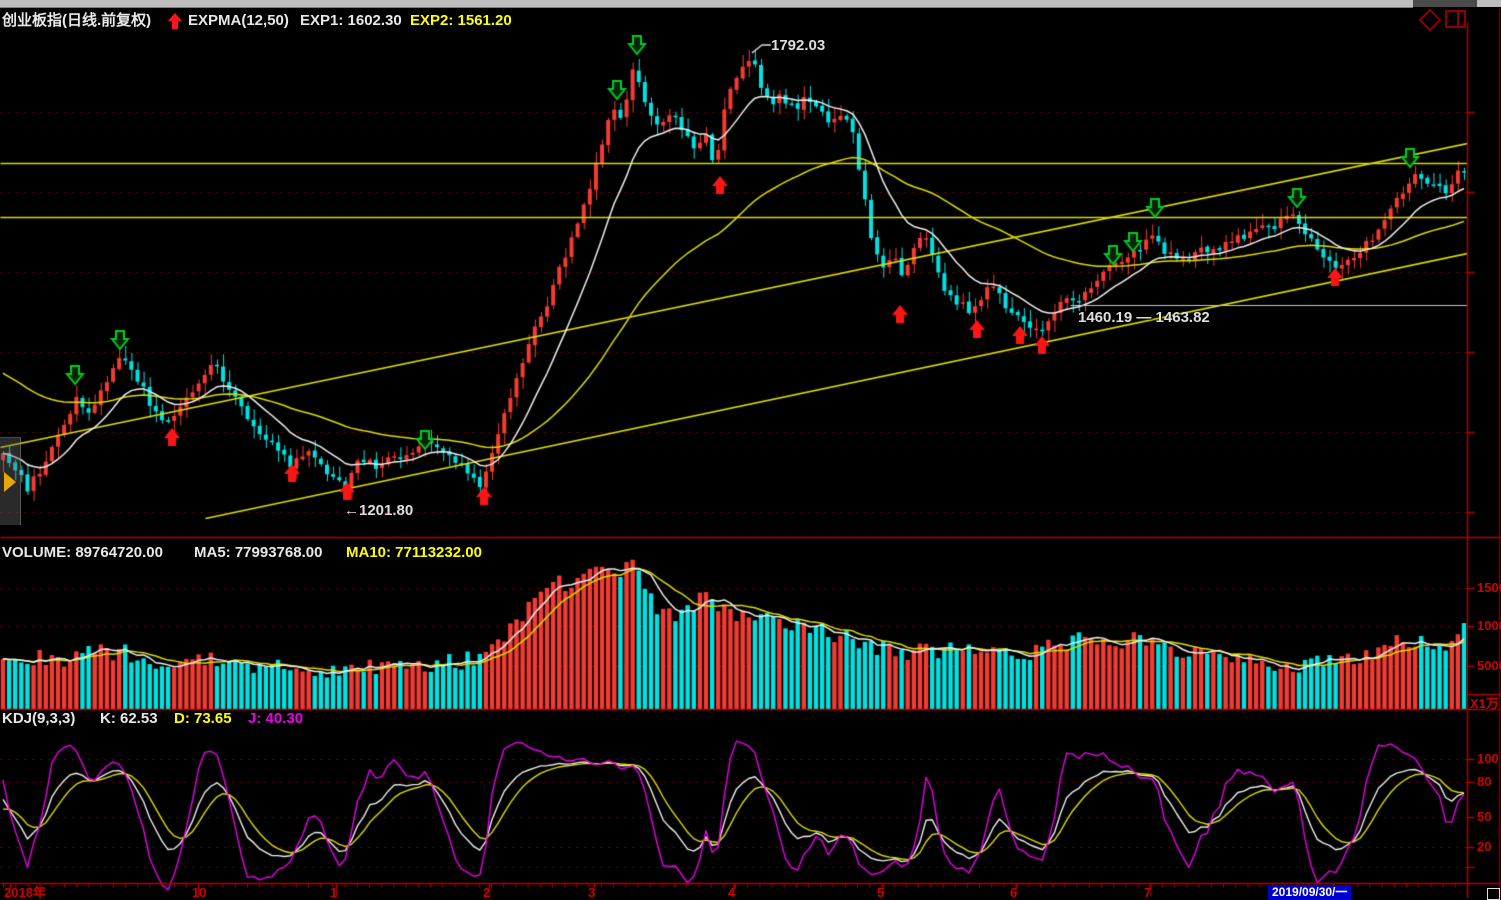  I want to click on volume-ma10-value: MA10: 77113232.00, so click(414, 552).